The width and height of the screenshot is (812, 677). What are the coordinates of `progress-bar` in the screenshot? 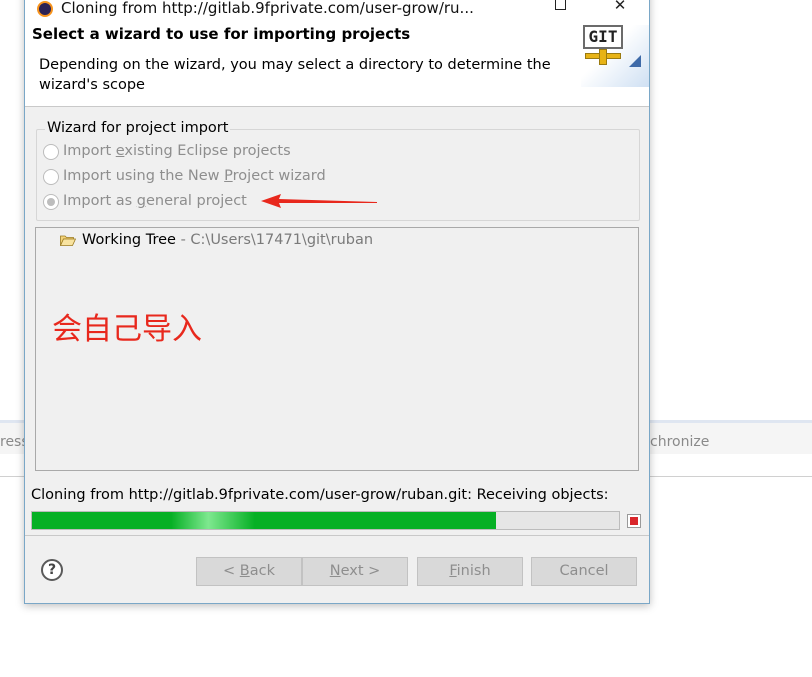 It's located at (325, 520).